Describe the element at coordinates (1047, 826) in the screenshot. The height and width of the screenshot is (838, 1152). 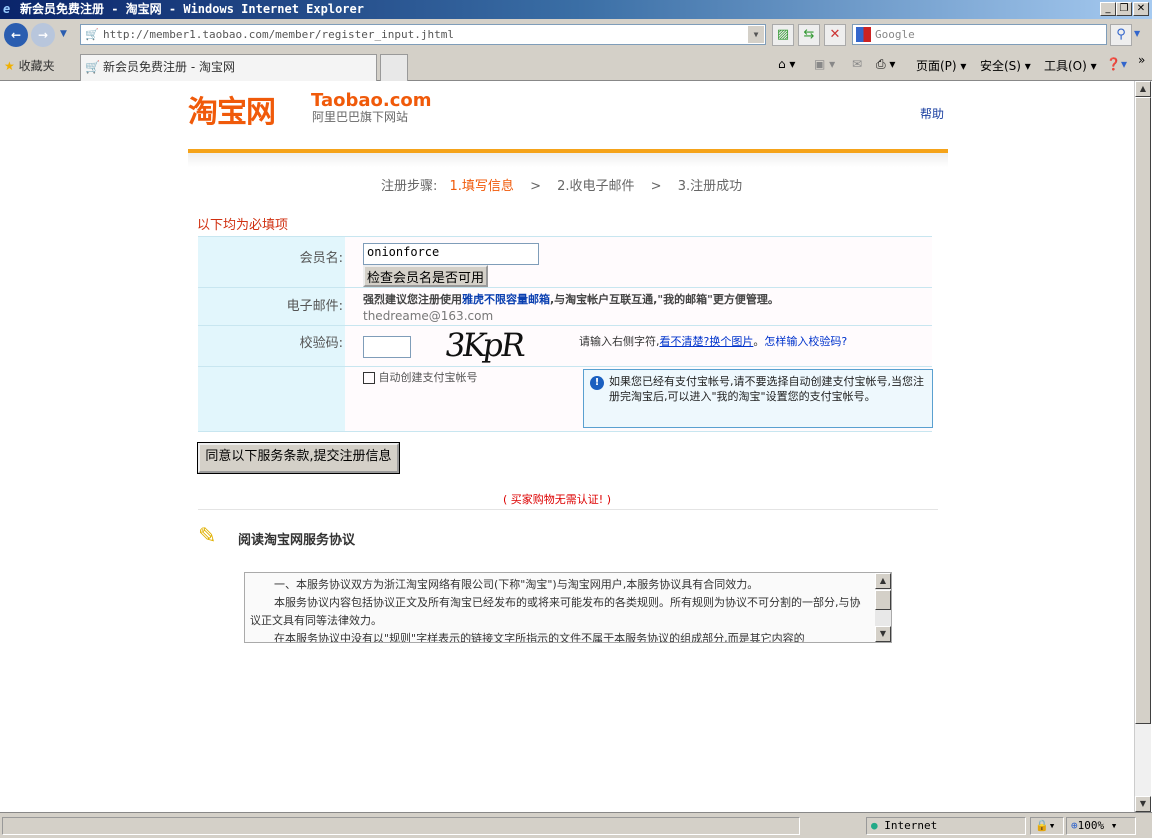
I see `protected-mode-icon: 🔒▾` at that location.